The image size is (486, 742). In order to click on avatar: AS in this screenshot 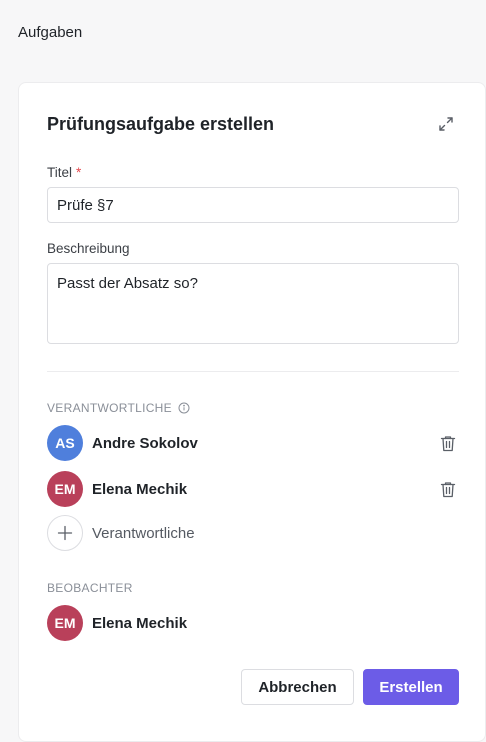, I will do `click(65, 443)`.